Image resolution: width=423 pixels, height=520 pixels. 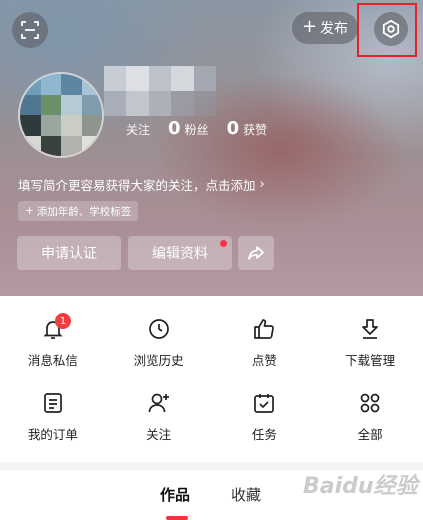 I want to click on fans-stat: 0 粉丝, so click(x=188, y=128).